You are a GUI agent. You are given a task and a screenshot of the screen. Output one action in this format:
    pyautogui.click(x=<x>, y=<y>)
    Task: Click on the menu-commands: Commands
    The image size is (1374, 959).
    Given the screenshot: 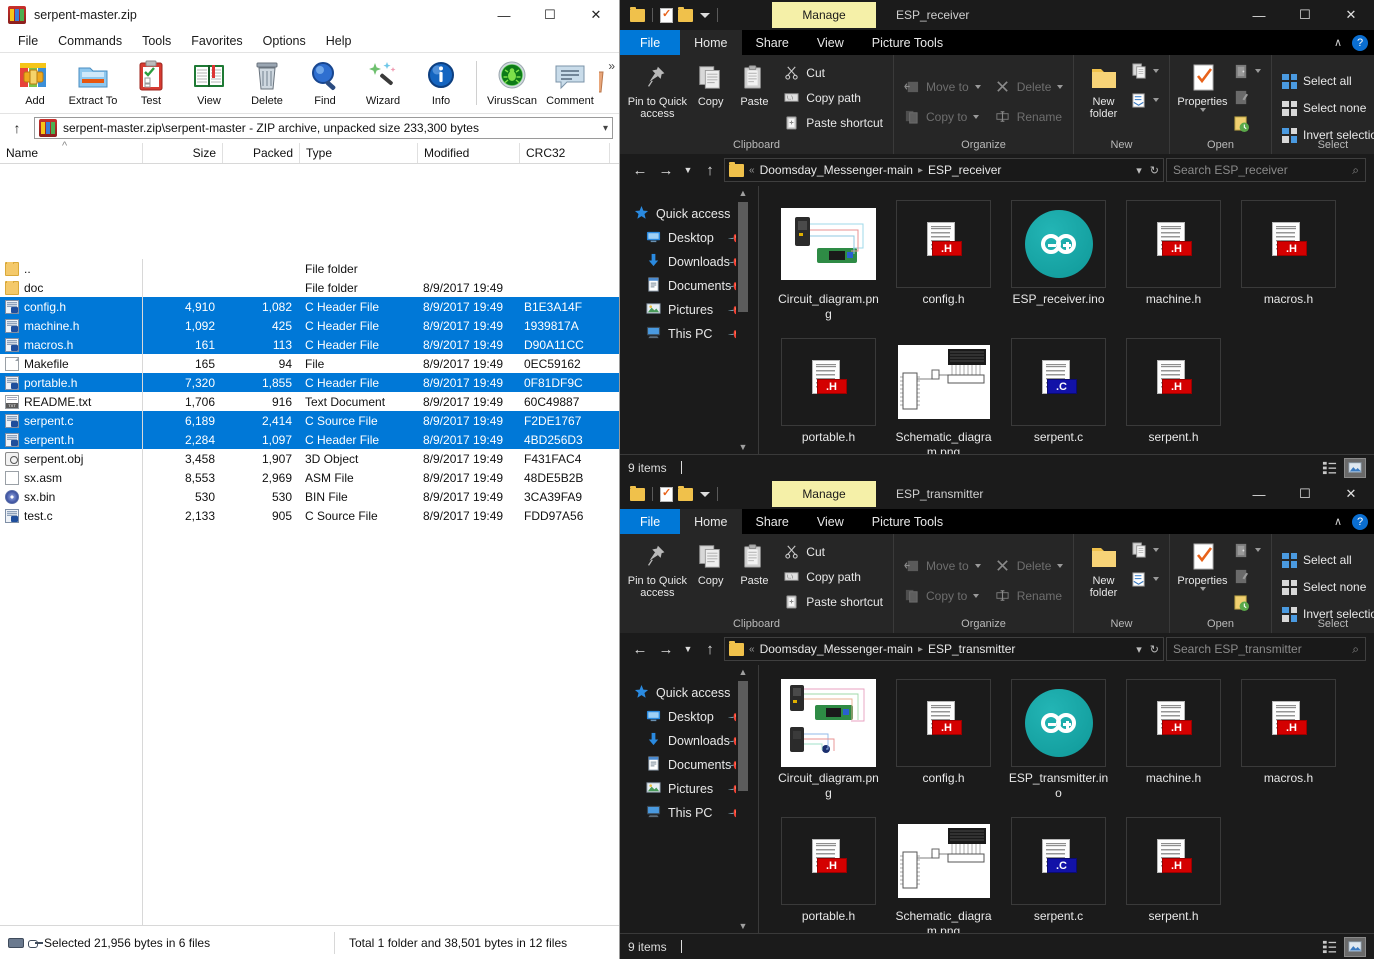 What is the action you would take?
    pyautogui.click(x=90, y=41)
    